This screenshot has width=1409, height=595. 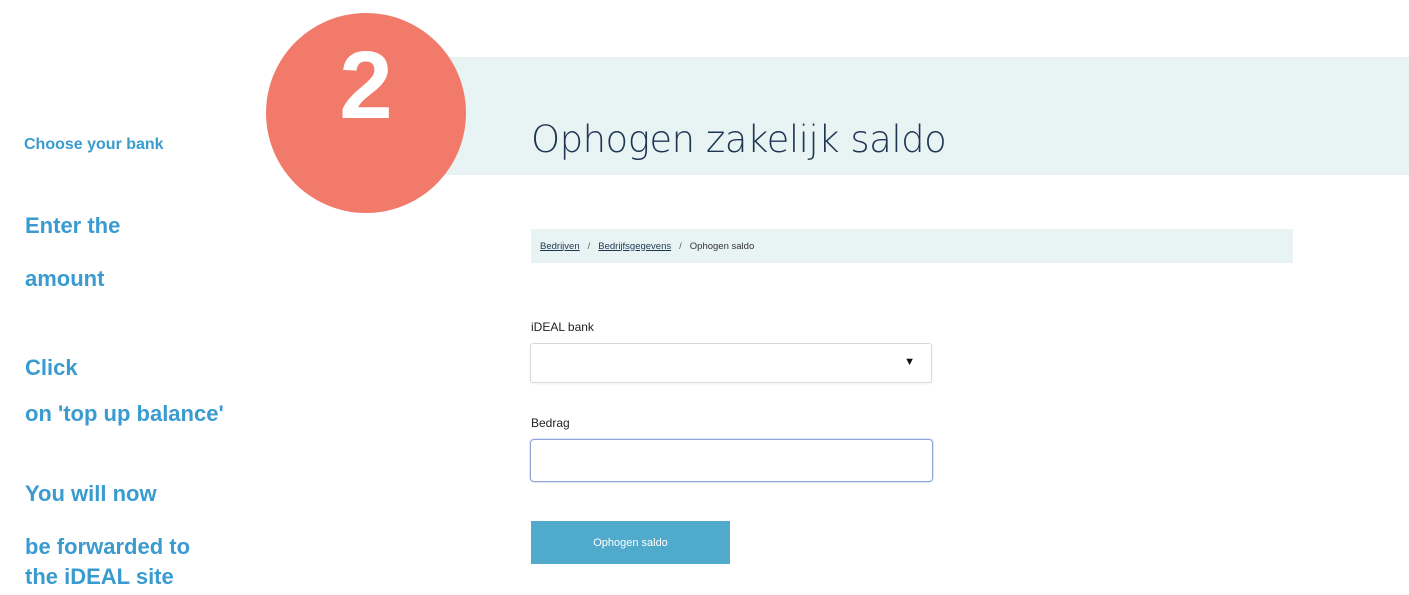 What do you see at coordinates (722, 246) in the screenshot?
I see `breadcrumb-item-current: Ophogen saldo` at bounding box center [722, 246].